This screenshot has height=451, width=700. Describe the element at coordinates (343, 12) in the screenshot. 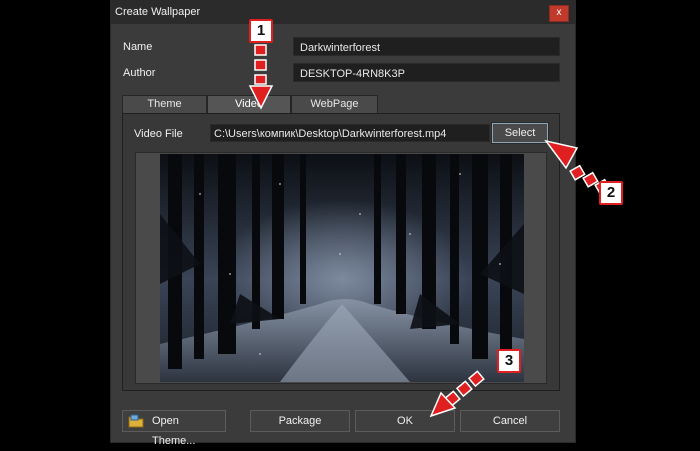

I see `title-bar: Create Wallpaper x` at that location.